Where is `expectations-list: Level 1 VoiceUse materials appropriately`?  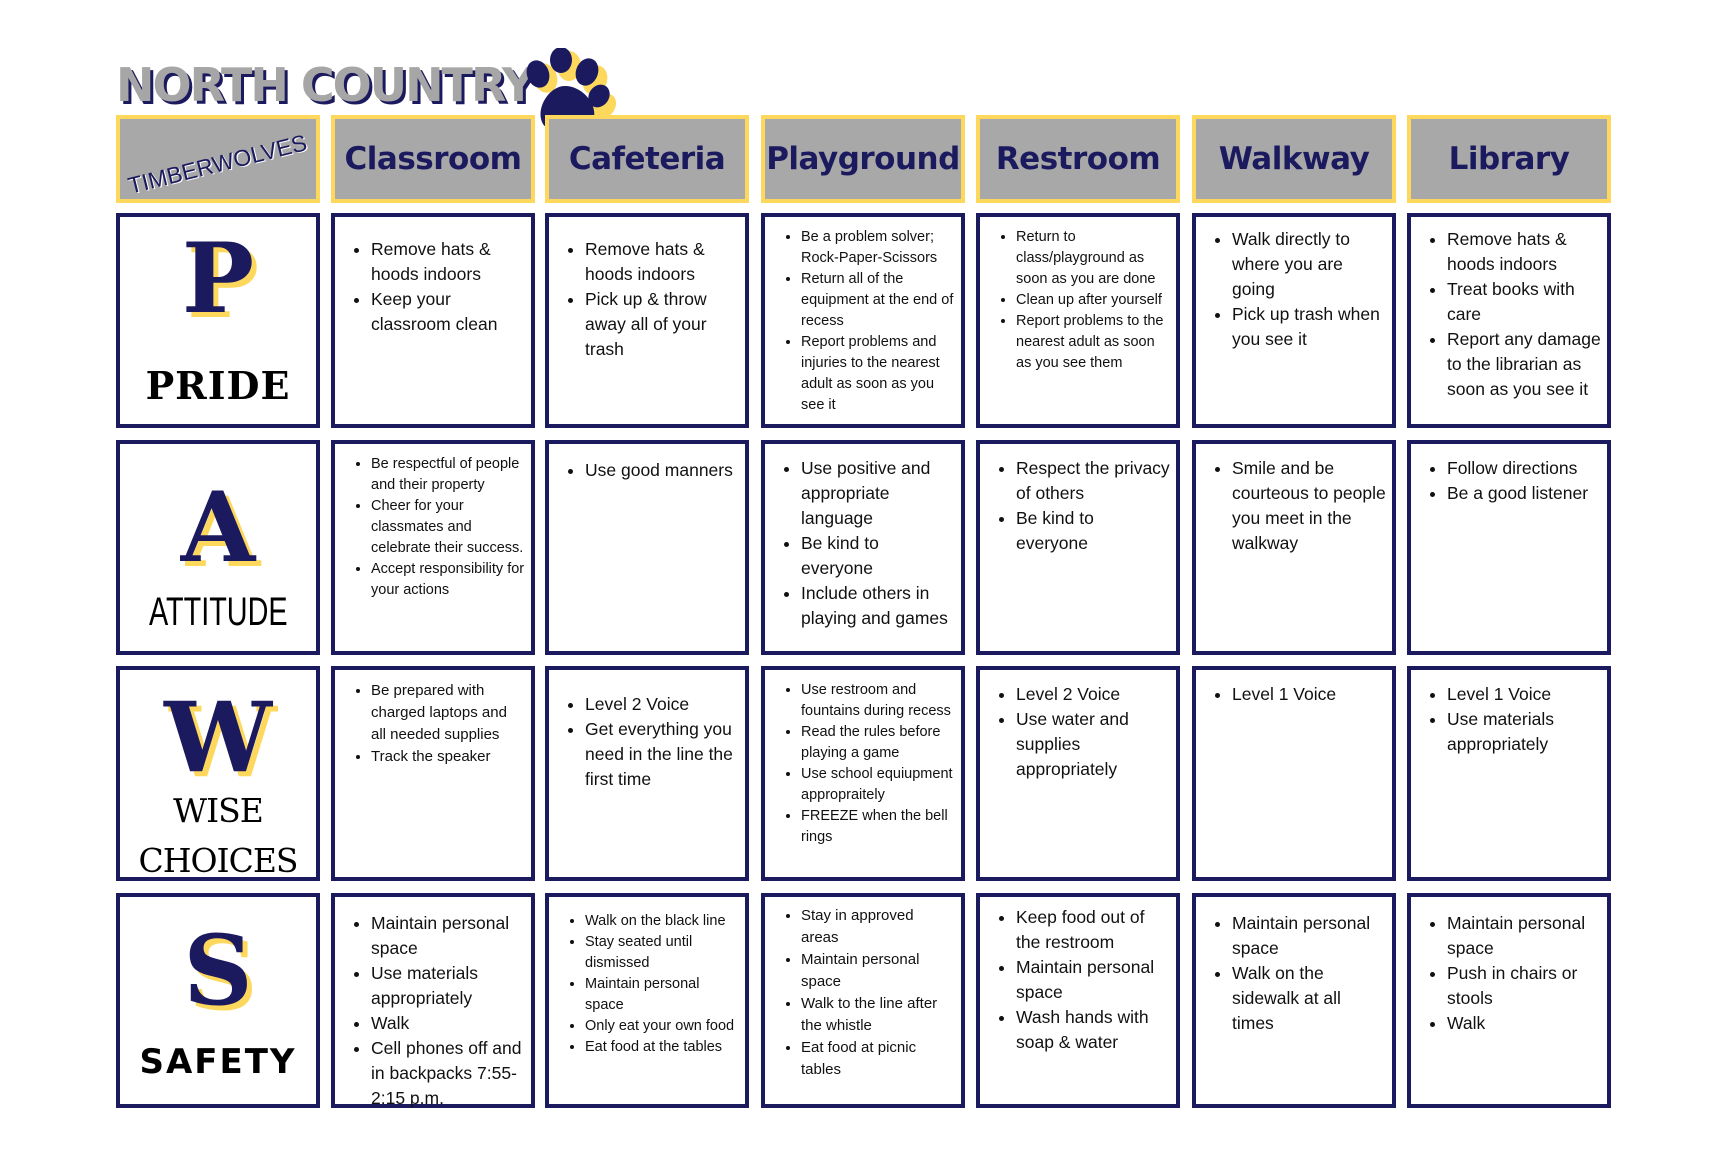
expectations-list: Level 1 VoiceUse materials appropriately is located at coordinates (1509, 719).